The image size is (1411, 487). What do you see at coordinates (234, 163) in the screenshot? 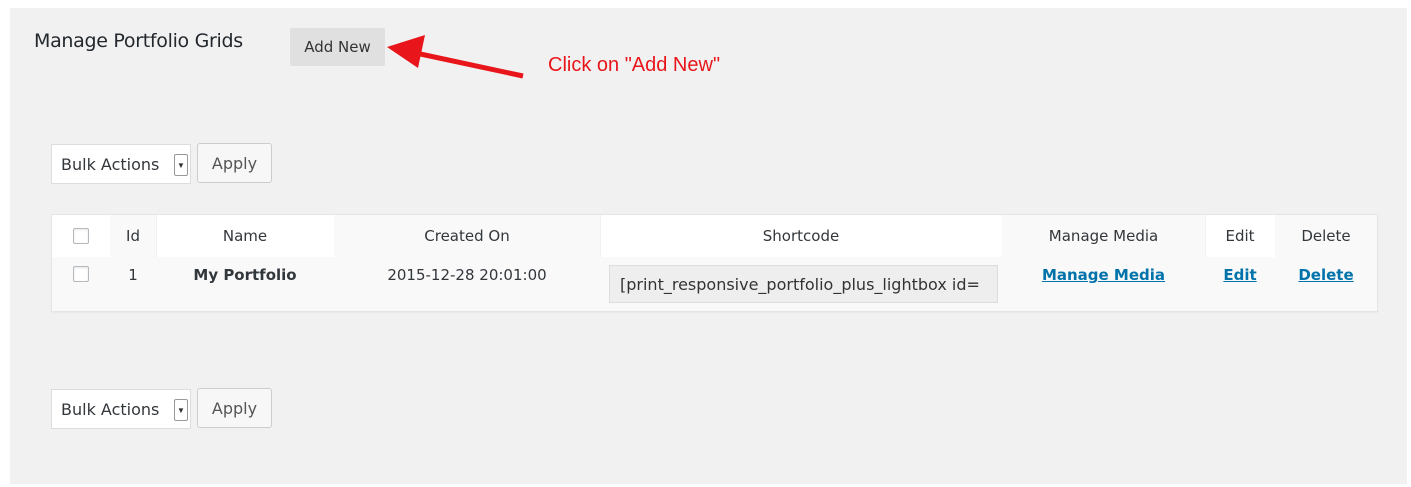
I see `apply-button-top: Apply` at bounding box center [234, 163].